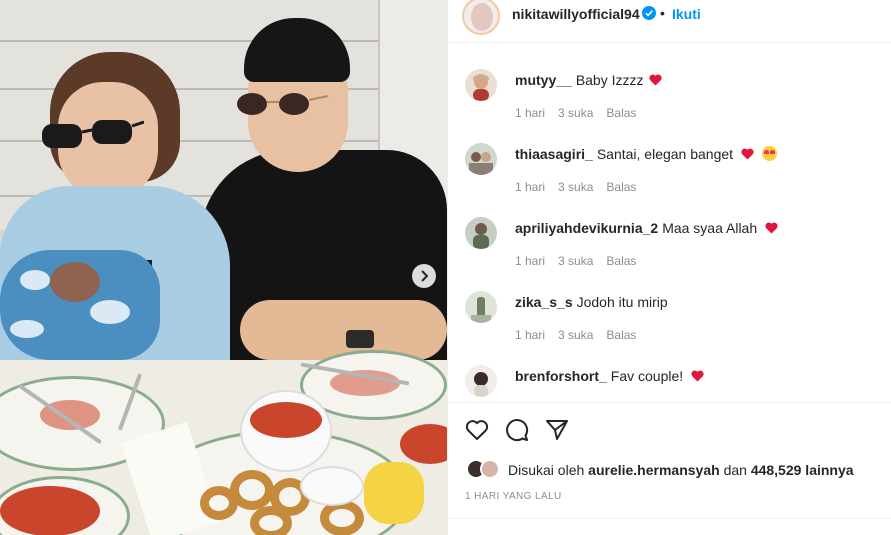 The height and width of the screenshot is (535, 891). I want to click on comment-item: brenforshort_ Fav couple!, so click(669, 371).